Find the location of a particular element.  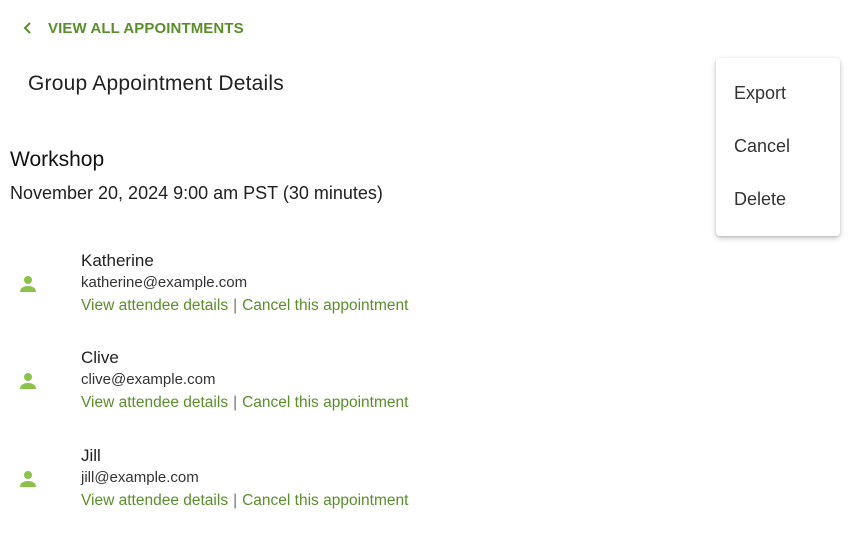

actions-menu: Export Cancel Delete is located at coordinates (778, 147).